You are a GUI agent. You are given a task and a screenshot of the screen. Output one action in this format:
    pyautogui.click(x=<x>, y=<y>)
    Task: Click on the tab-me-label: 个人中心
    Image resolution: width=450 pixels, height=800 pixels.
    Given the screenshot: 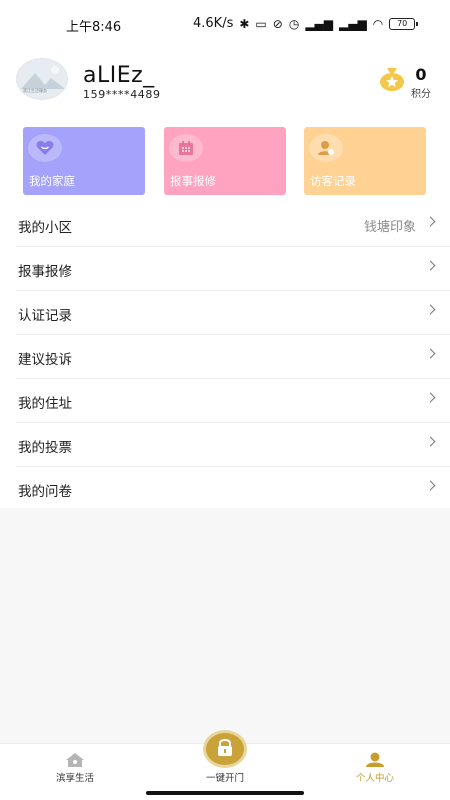 What is the action you would take?
    pyautogui.click(x=374, y=778)
    